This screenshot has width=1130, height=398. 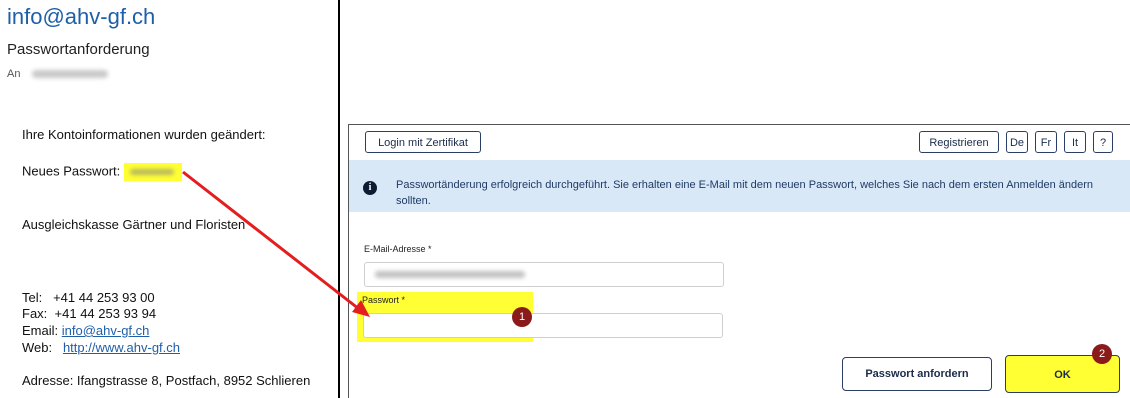 What do you see at coordinates (271, 240) in the screenshot?
I see `arrow-line` at bounding box center [271, 240].